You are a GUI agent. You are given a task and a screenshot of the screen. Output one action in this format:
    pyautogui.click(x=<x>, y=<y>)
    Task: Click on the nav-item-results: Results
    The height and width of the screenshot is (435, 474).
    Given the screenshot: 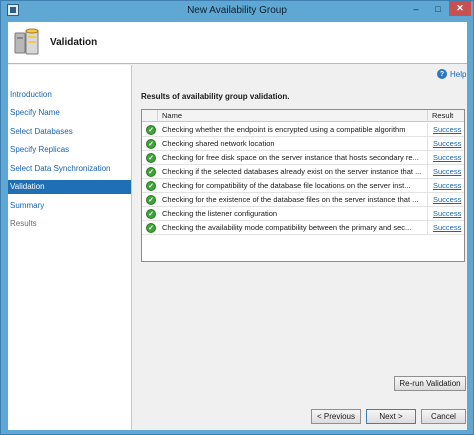 What is the action you would take?
    pyautogui.click(x=23, y=223)
    